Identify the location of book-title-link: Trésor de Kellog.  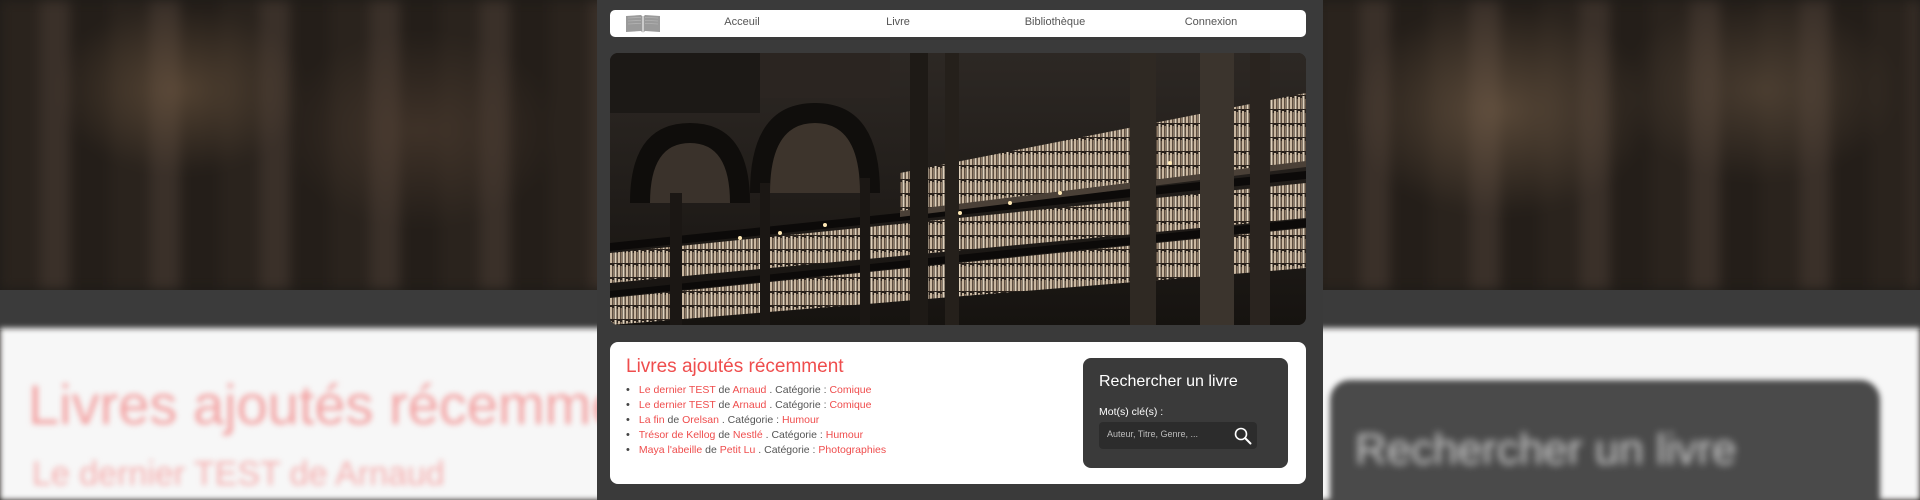
(677, 435).